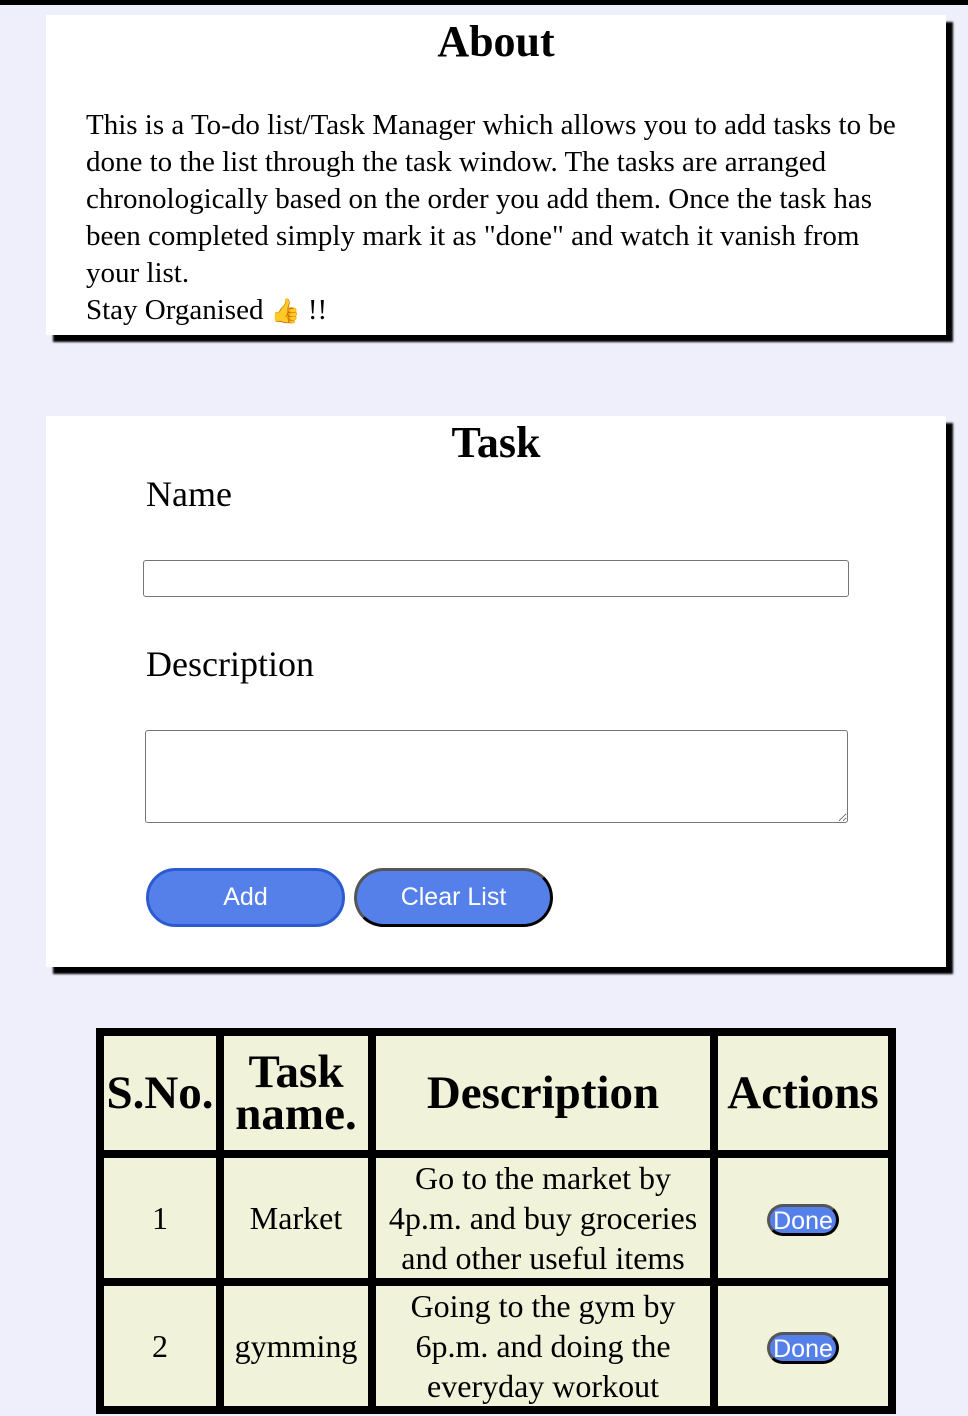  Describe the element at coordinates (803, 1093) in the screenshot. I see `header-actions: Actions` at that location.